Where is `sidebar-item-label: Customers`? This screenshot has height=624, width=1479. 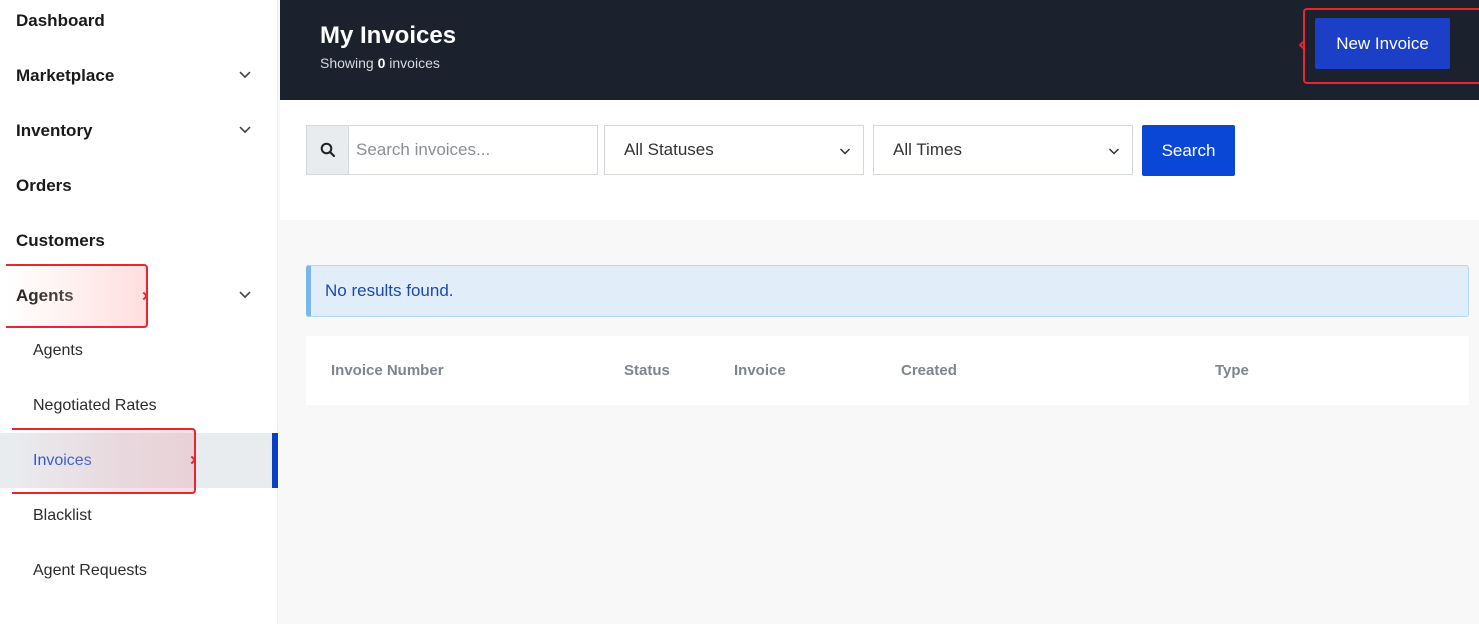
sidebar-item-label: Customers is located at coordinates (60, 240).